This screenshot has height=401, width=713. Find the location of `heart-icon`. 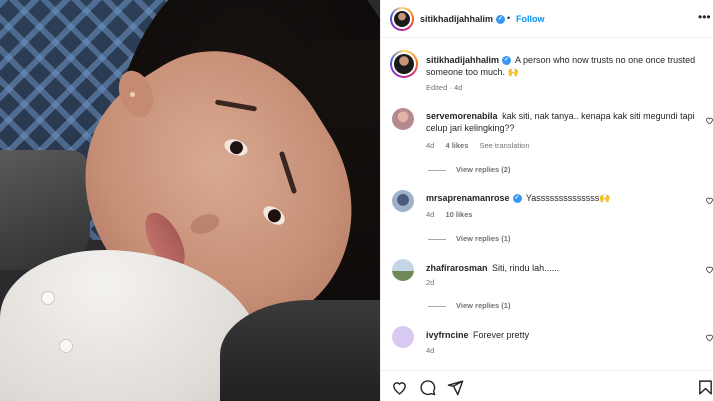

heart-icon is located at coordinates (399, 387).